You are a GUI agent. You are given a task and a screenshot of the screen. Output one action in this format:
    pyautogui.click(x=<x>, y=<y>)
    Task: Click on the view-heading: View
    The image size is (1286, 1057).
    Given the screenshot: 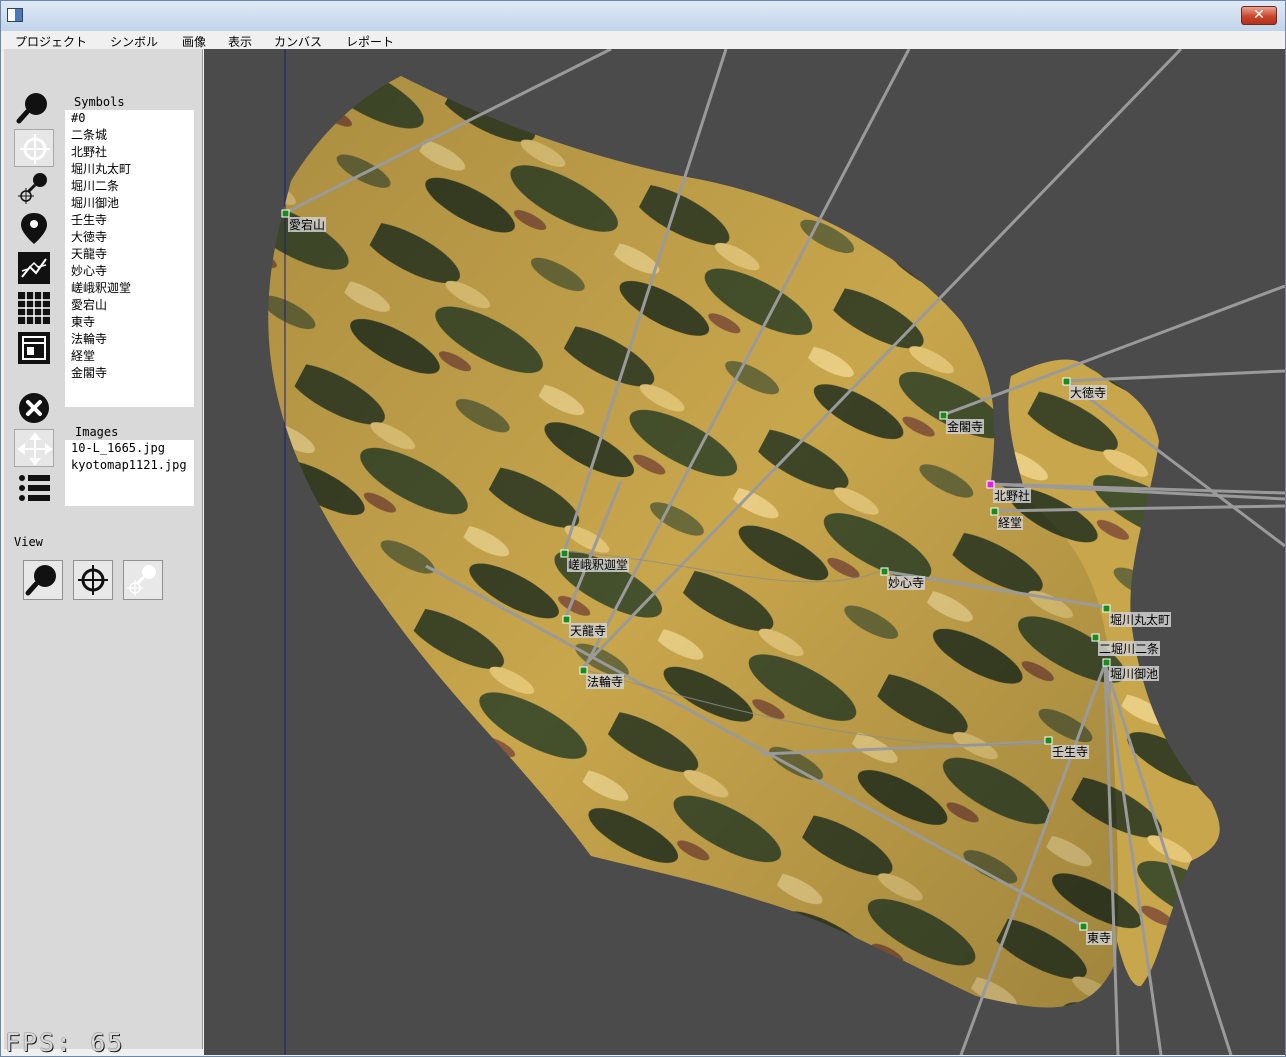 What is the action you would take?
    pyautogui.click(x=28, y=542)
    